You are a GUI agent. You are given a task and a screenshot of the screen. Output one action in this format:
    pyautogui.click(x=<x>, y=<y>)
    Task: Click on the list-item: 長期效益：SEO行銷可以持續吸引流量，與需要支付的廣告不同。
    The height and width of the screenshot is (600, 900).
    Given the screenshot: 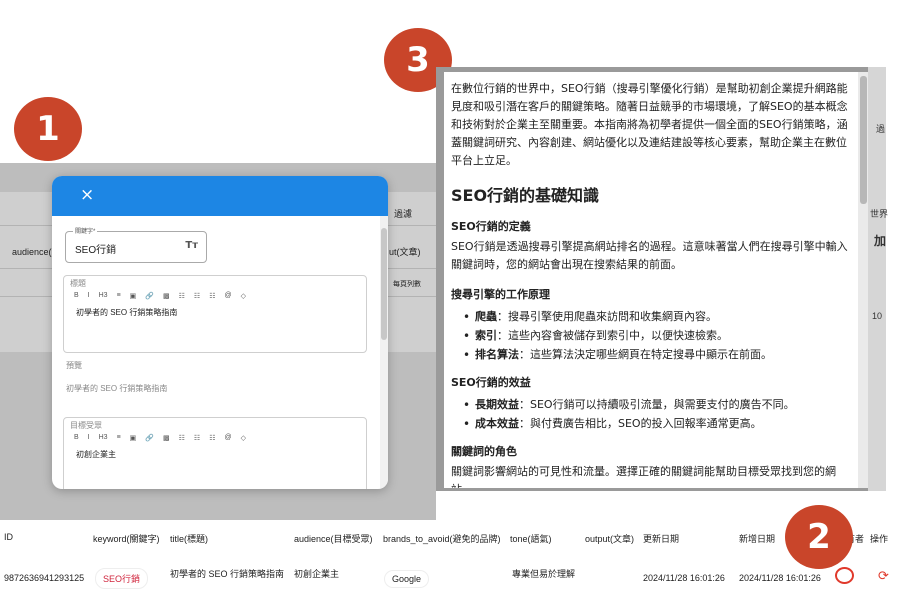 What is the action you would take?
    pyautogui.click(x=652, y=405)
    